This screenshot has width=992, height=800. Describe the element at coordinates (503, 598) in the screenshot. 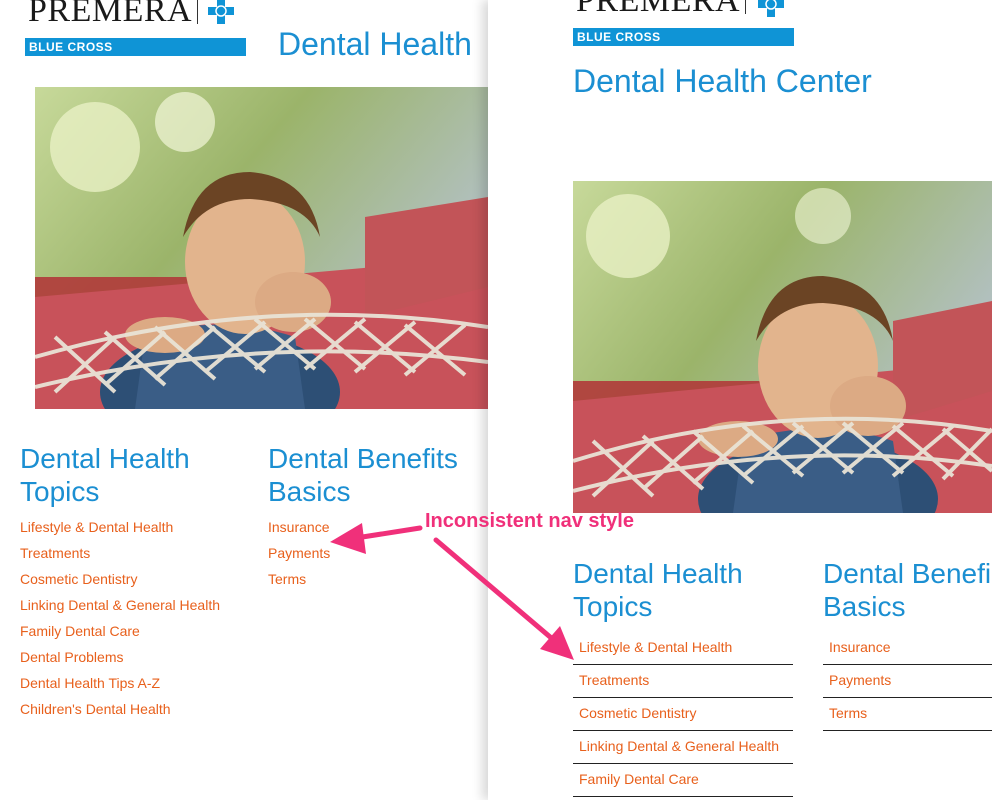

I see `arrow-to-right-nav-icon` at that location.